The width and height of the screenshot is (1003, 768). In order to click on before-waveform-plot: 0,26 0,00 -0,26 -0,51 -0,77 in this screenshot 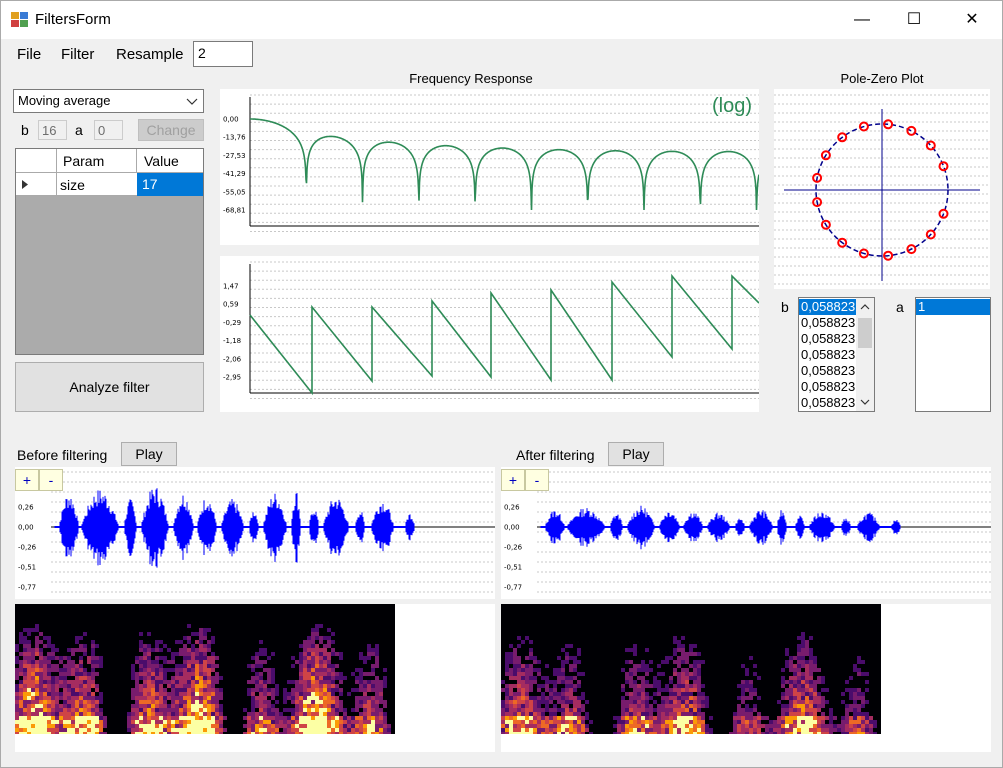, I will do `click(256, 532)`.